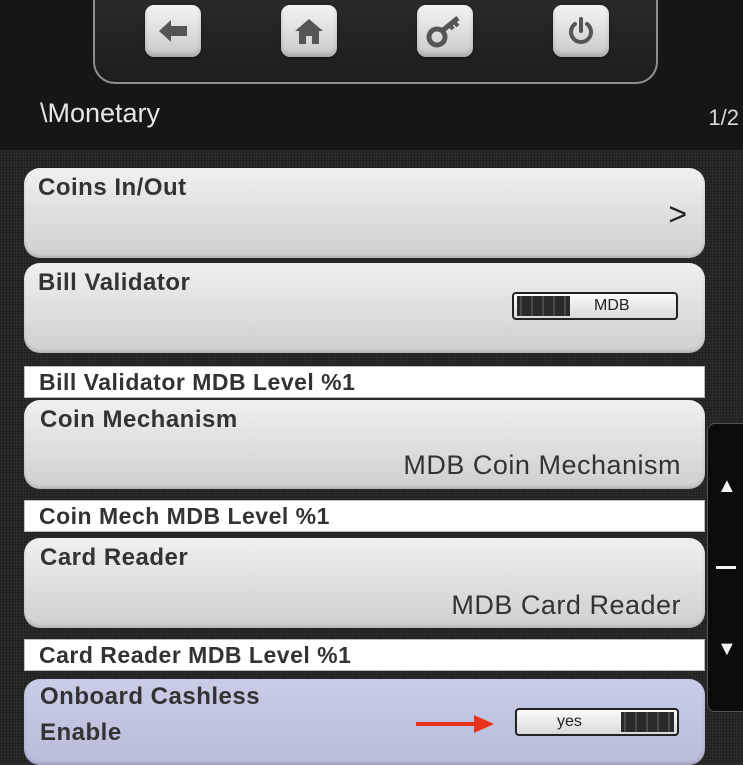 This screenshot has height=765, width=743. What do you see at coordinates (364, 382) in the screenshot?
I see `bill-validator-level-row: Bill Validator MDB Level %1` at bounding box center [364, 382].